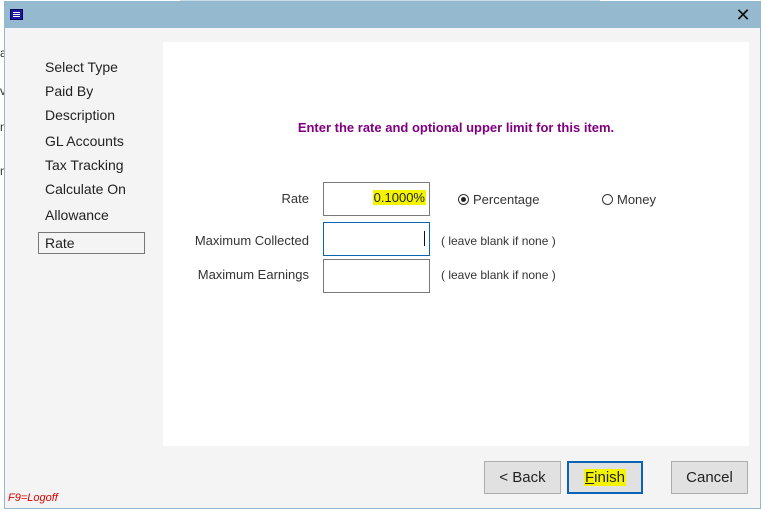  I want to click on app-window-icon, so click(16, 14).